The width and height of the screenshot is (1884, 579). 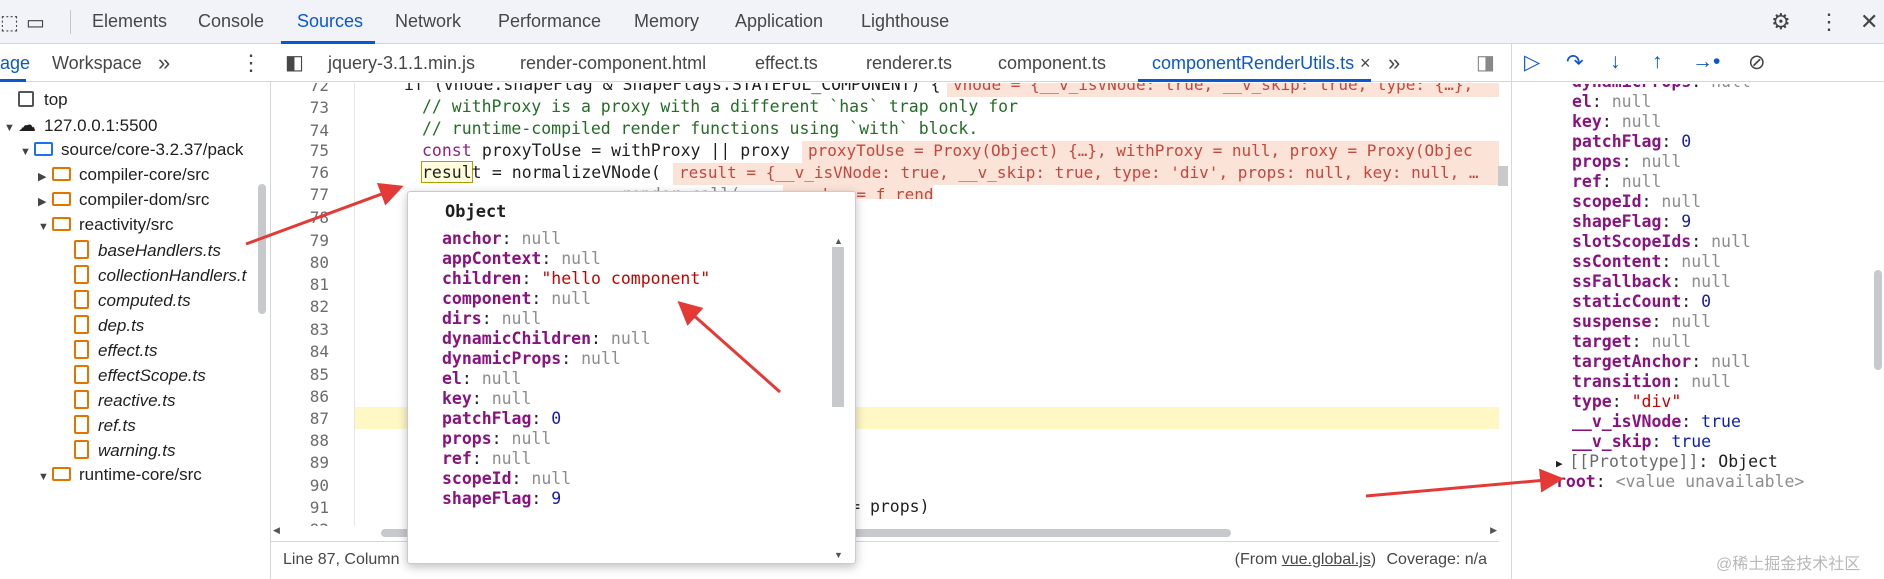 I want to click on scope-property-row: __v_isVNode: true, so click(x=1656, y=421).